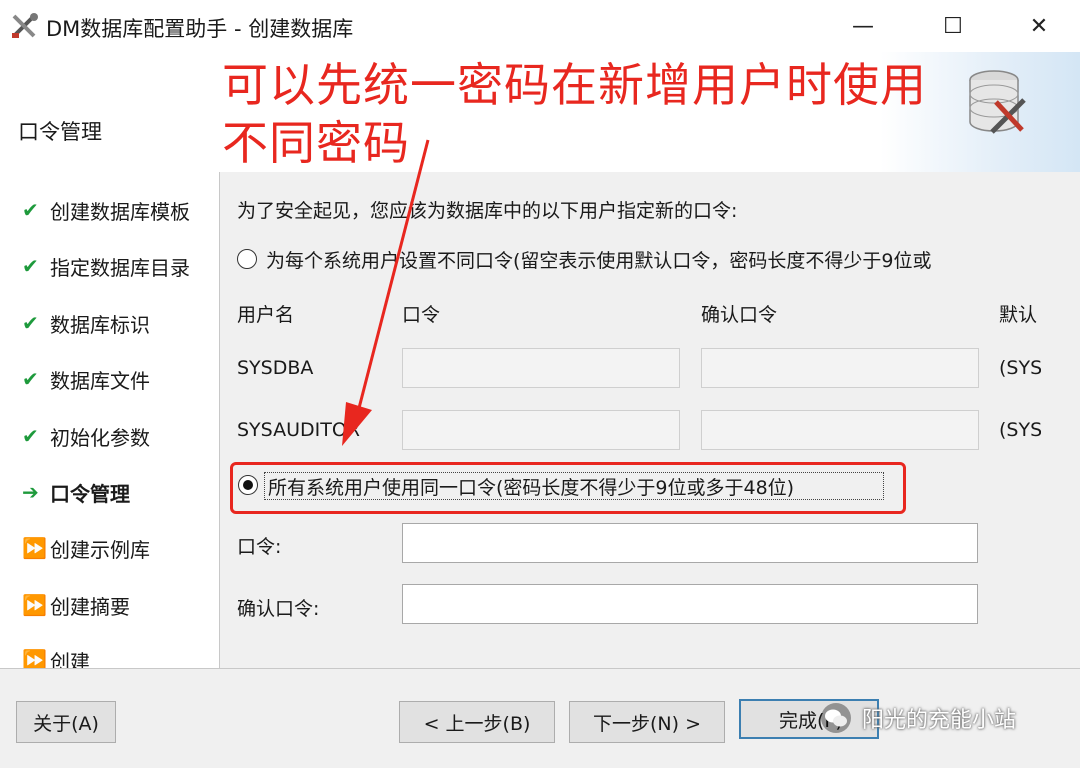 This screenshot has width=1080, height=768. I want to click on maximize-button: ☐, so click(953, 26).